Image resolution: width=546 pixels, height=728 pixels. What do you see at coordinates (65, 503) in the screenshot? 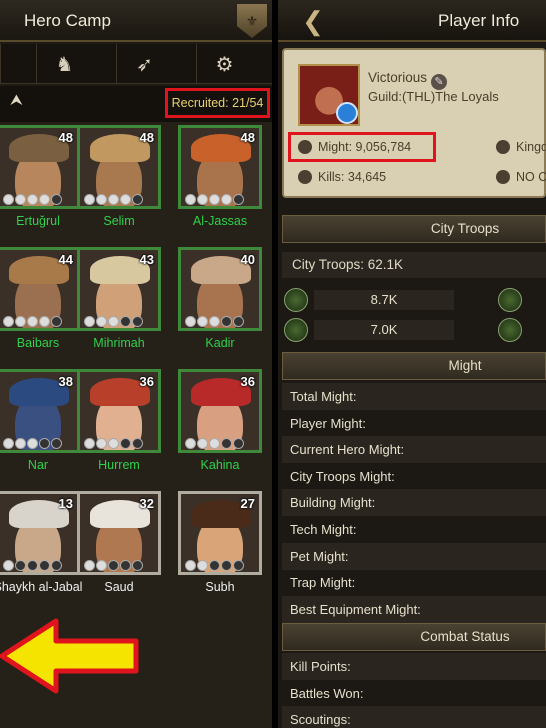
I see `hero-level: 13` at bounding box center [65, 503].